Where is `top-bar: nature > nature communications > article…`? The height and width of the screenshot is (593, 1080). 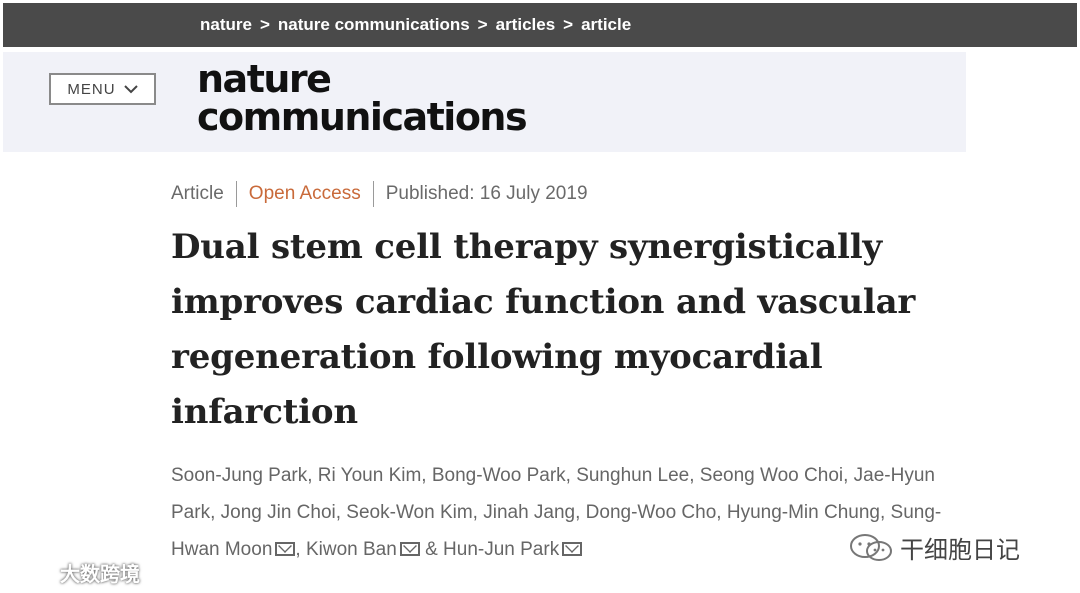
top-bar: nature > nature communications > article… is located at coordinates (540, 25).